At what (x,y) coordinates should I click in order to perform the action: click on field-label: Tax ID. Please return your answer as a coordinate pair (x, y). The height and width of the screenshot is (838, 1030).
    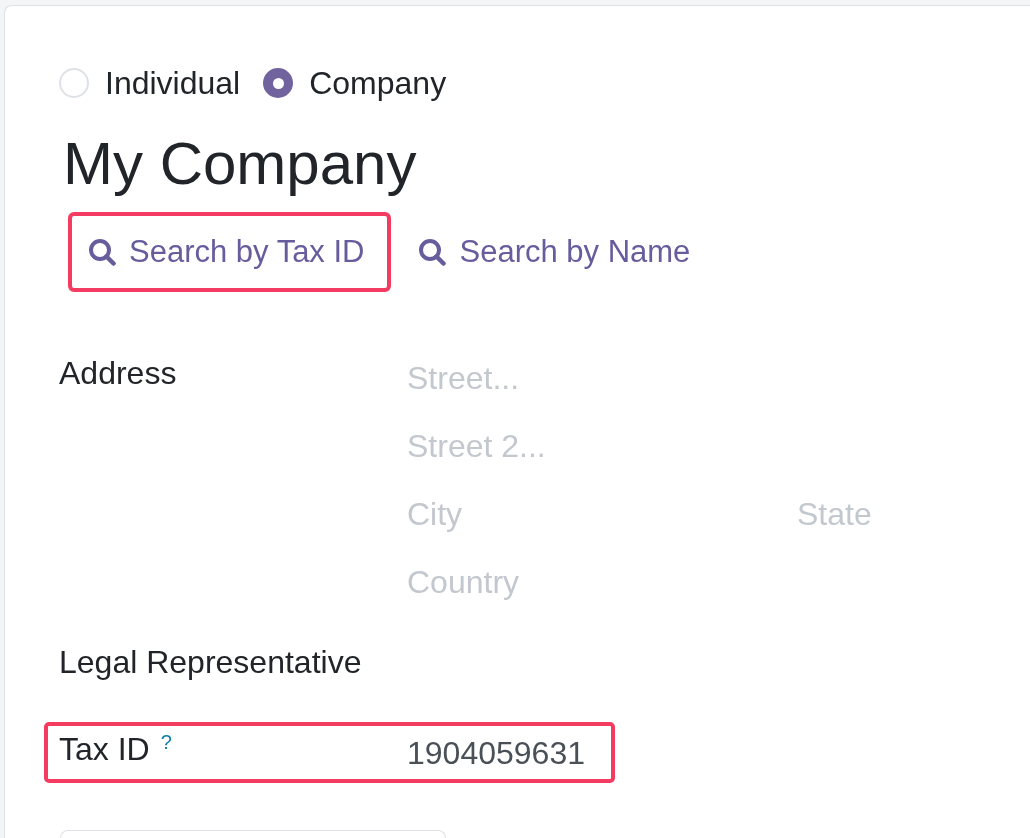
    Looking at the image, I should click on (104, 749).